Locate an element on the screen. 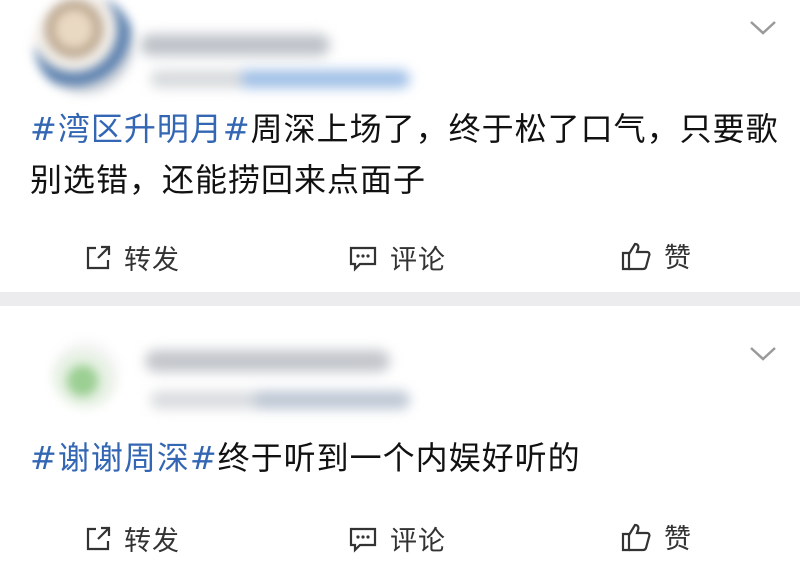 This screenshot has width=800, height=571. post-body: 终于听到一个内娱好听的 is located at coordinates (399, 458).